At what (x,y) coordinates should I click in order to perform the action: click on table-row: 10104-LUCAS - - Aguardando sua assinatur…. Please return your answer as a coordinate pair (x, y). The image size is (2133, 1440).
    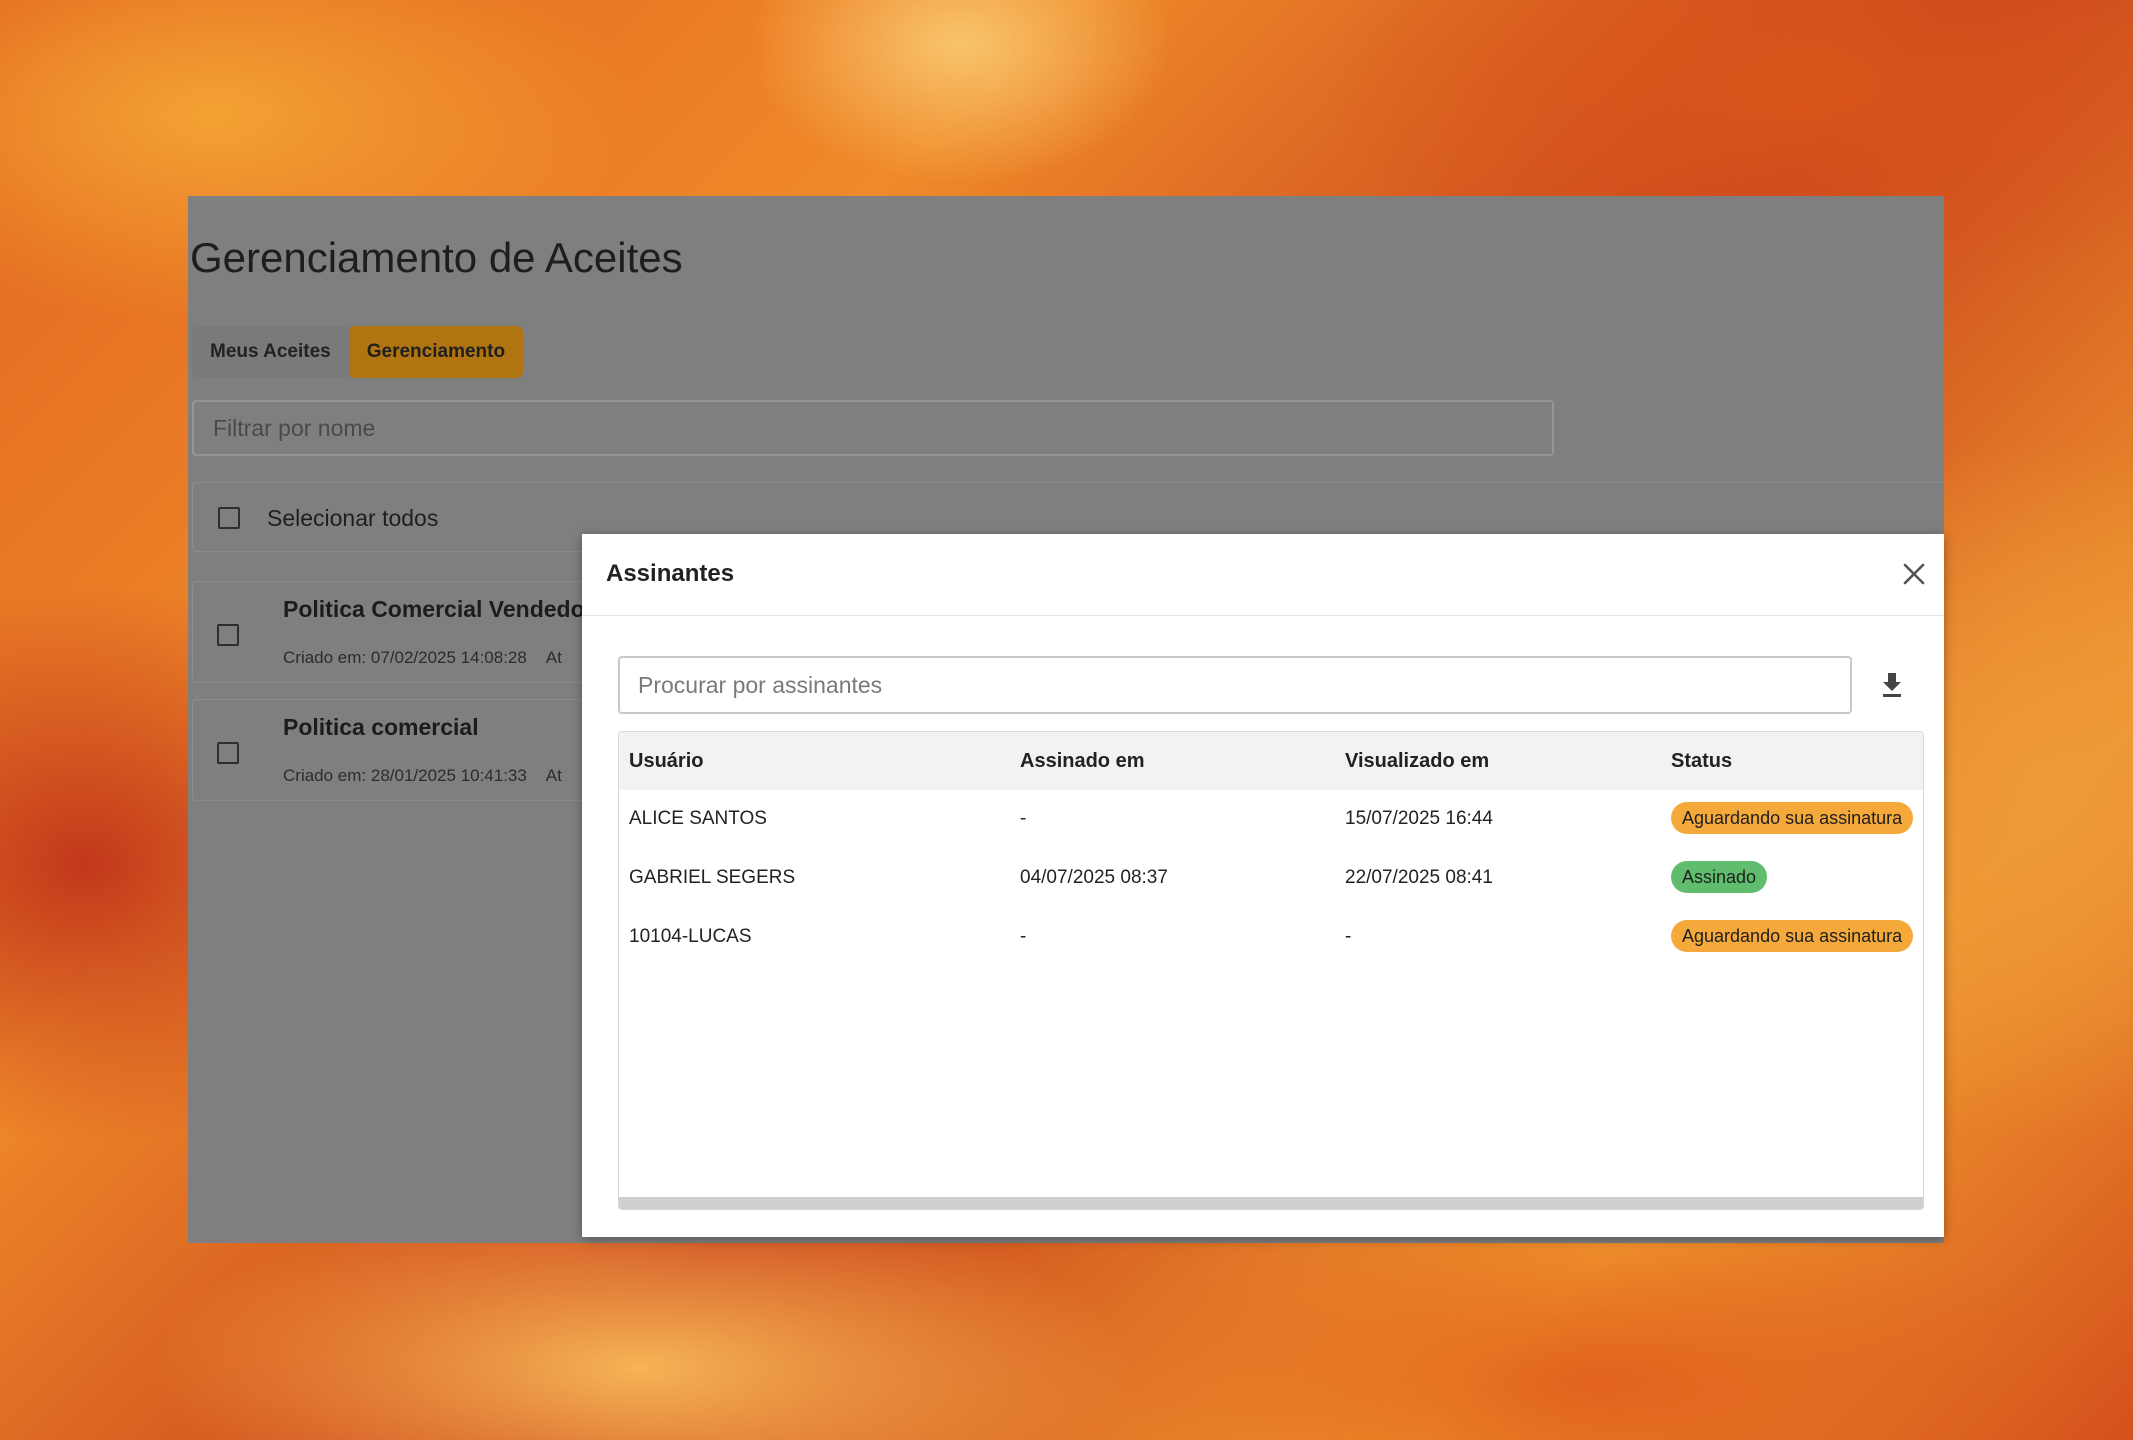
    Looking at the image, I should click on (1271, 937).